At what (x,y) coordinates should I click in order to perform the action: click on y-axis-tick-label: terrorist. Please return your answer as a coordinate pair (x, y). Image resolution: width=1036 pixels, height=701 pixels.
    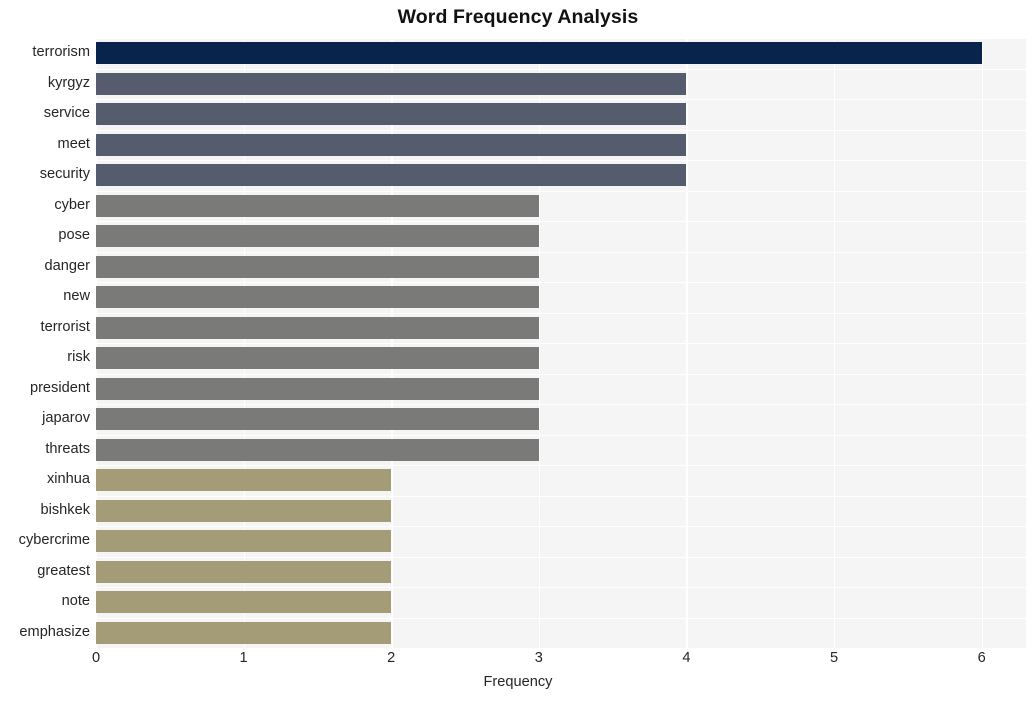
    Looking at the image, I should click on (65, 326).